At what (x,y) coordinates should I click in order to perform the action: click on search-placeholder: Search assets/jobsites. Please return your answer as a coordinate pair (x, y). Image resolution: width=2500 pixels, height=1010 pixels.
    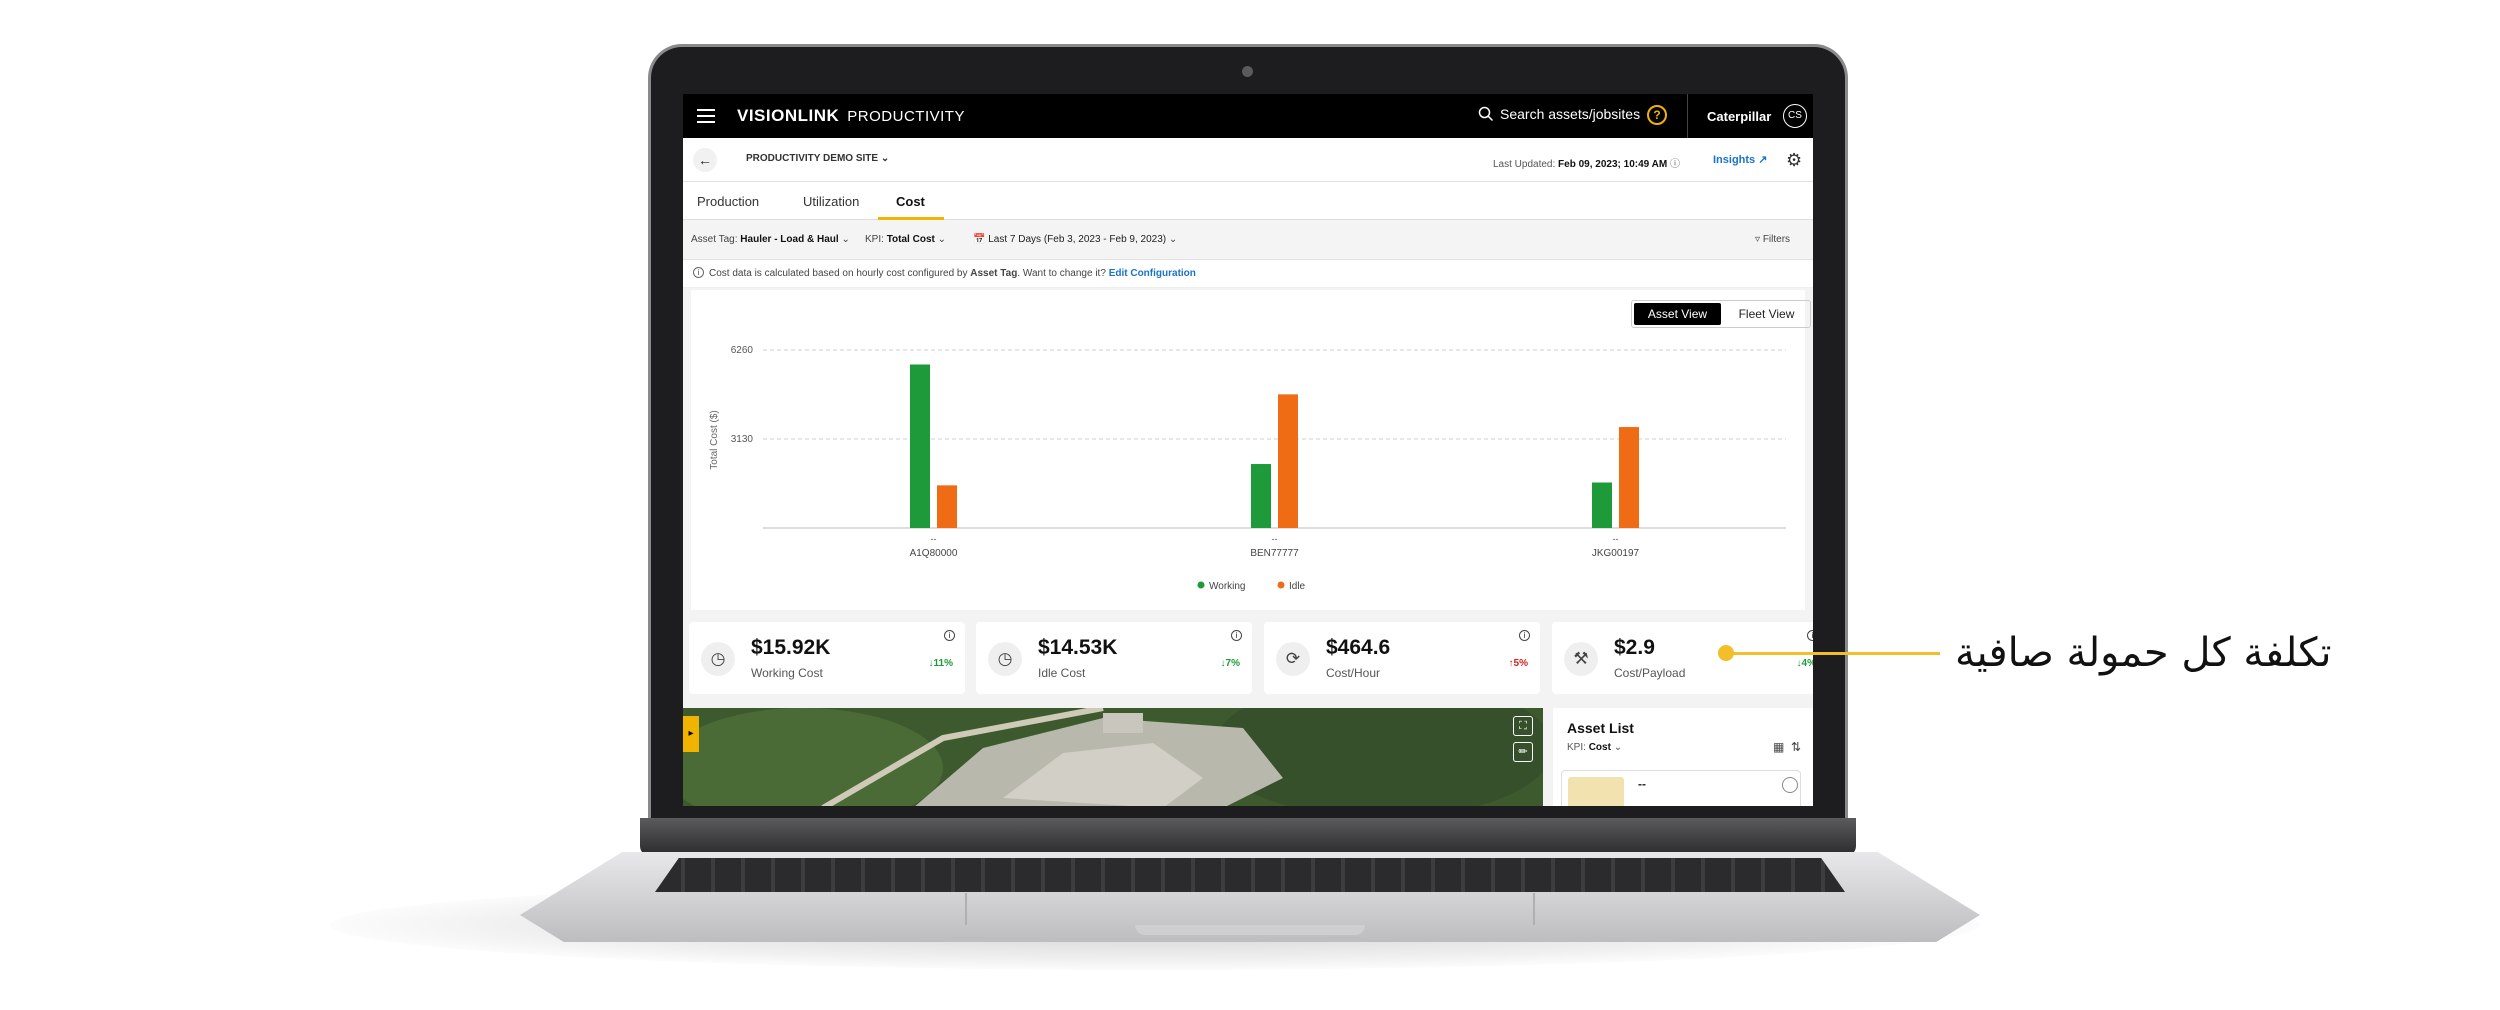
    Looking at the image, I should click on (1570, 114).